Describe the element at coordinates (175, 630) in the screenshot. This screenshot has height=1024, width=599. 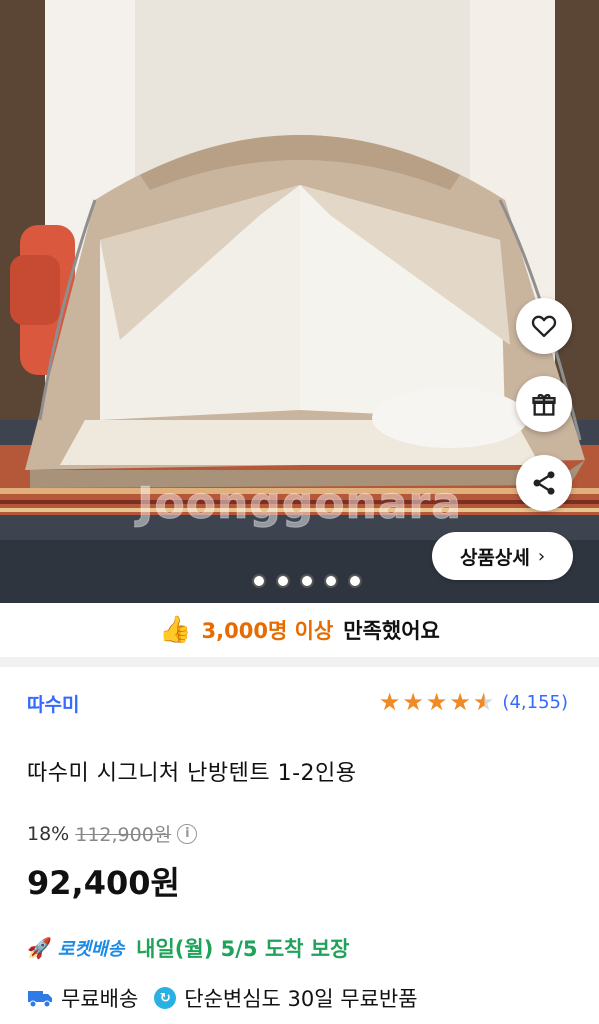
I see `thumbs-up-icon: 👍` at that location.